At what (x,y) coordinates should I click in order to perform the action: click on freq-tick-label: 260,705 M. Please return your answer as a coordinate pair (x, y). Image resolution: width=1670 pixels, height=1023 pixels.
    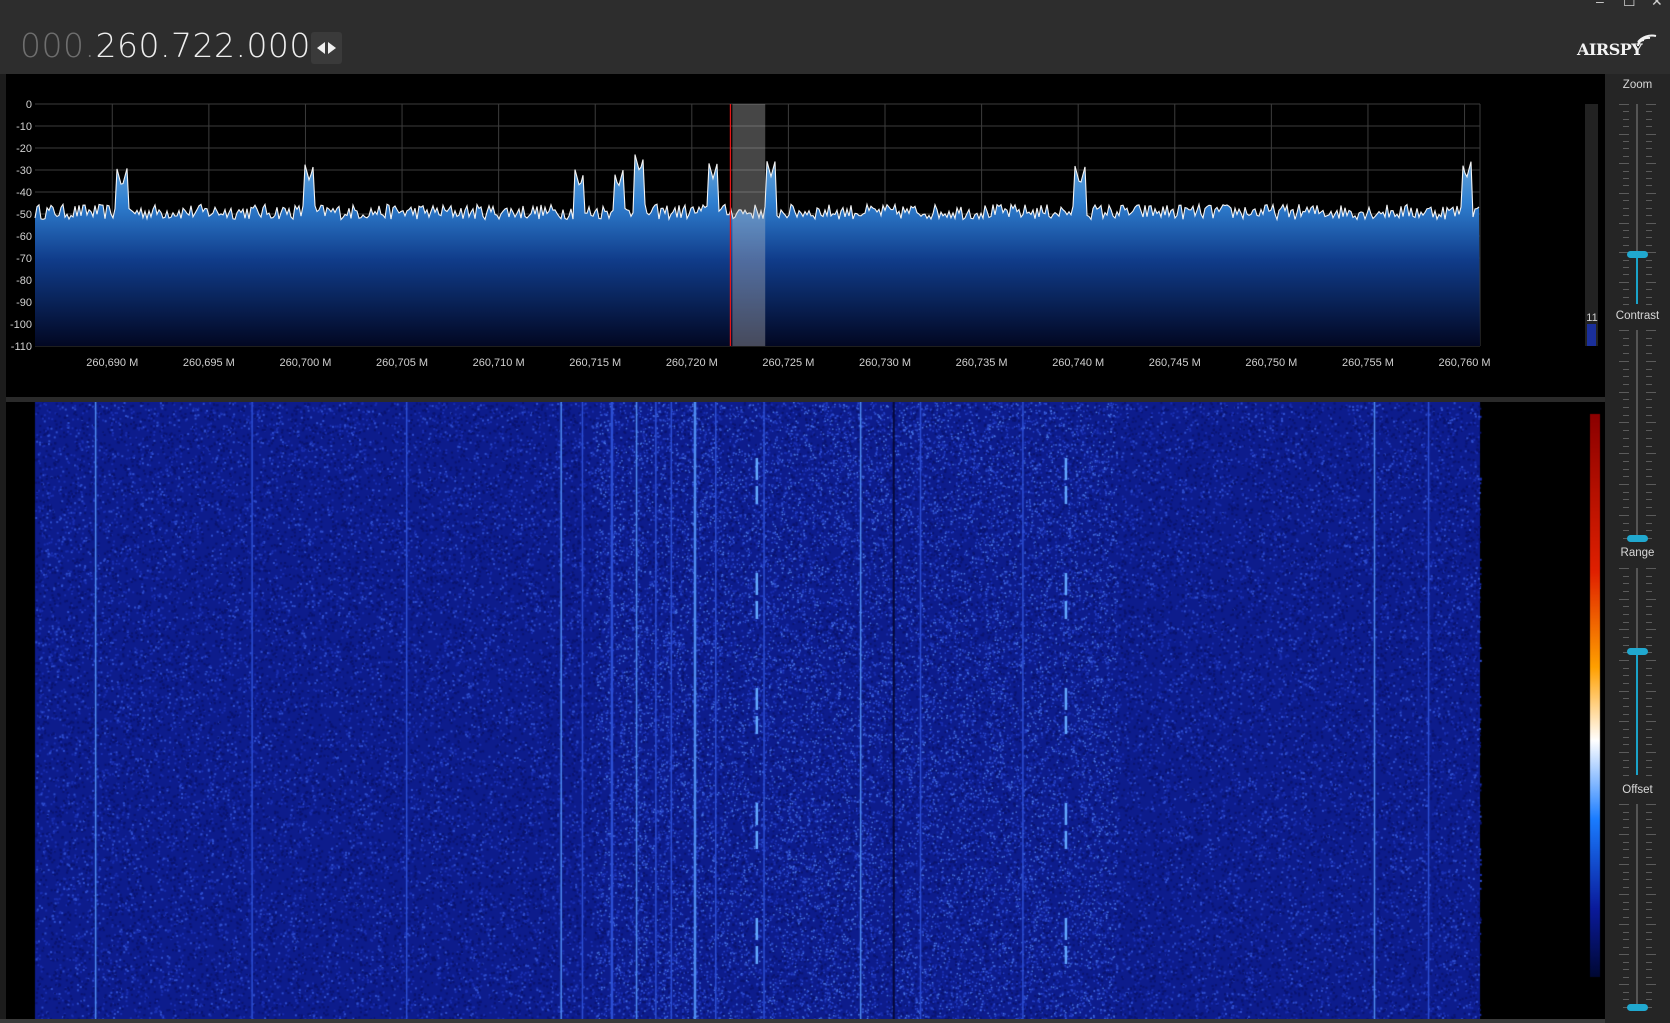
    Looking at the image, I should click on (402, 363).